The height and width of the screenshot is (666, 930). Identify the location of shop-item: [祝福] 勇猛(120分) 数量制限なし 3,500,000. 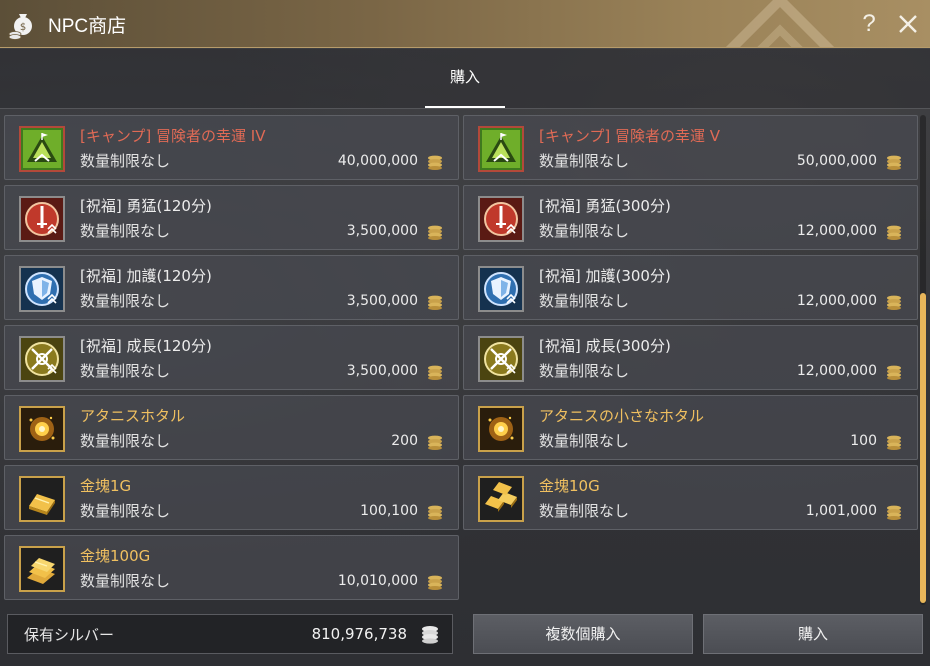
(231, 217).